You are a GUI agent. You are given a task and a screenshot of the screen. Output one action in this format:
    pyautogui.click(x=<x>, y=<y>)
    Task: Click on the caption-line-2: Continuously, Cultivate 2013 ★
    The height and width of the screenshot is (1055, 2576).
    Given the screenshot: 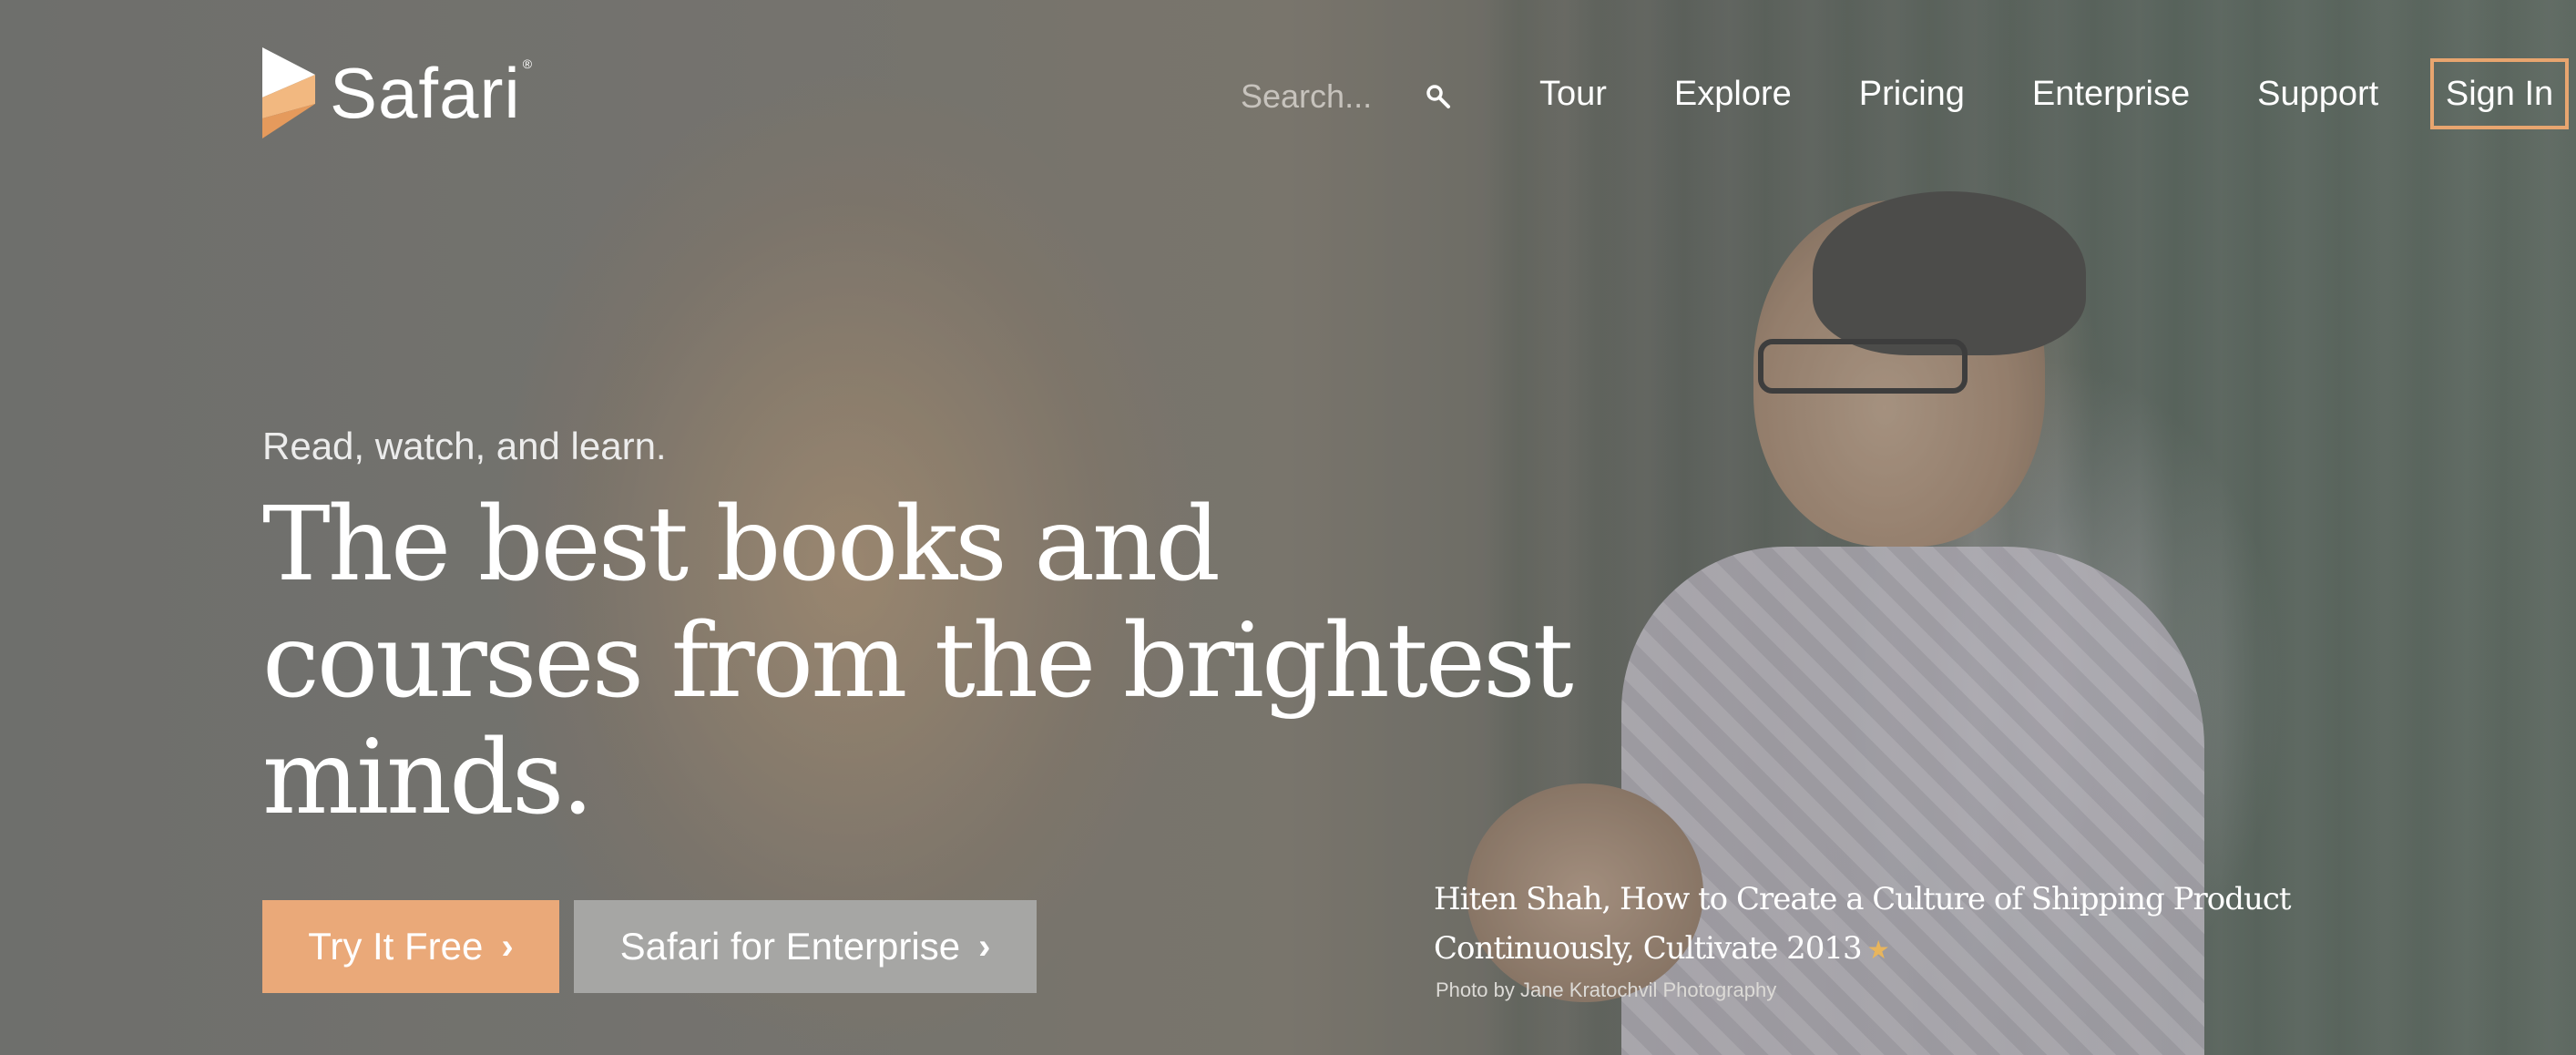 What is the action you would take?
    pyautogui.click(x=1844, y=949)
    